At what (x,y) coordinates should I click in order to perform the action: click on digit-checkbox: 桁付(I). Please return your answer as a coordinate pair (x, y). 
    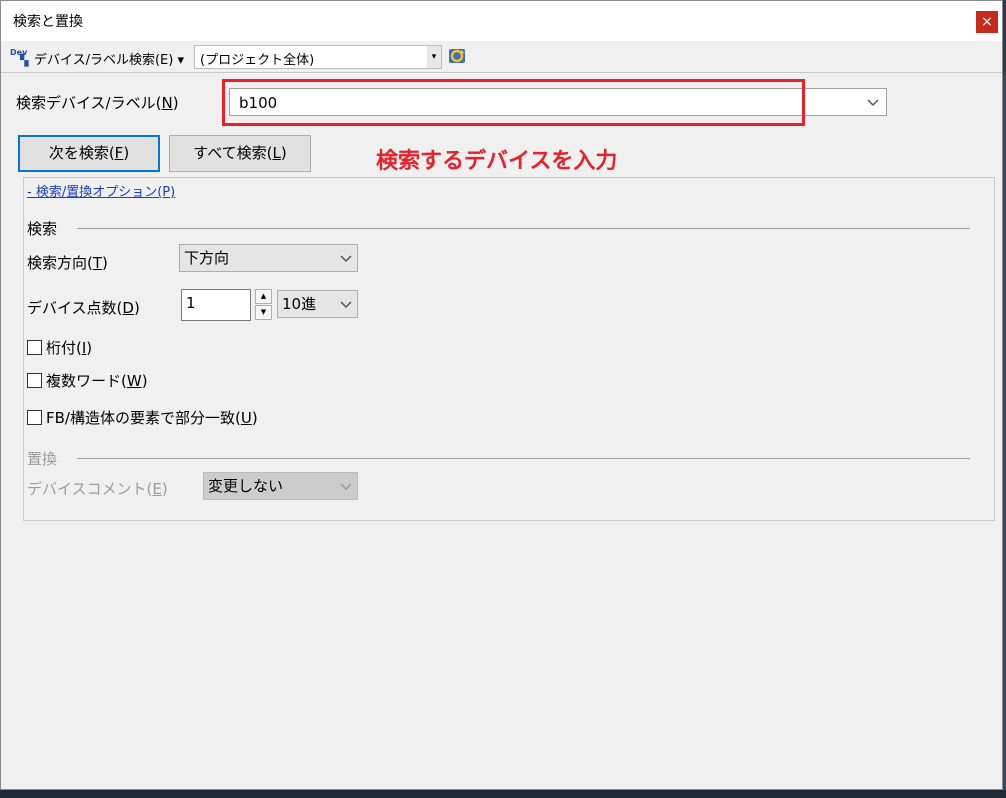
    Looking at the image, I should click on (59, 347).